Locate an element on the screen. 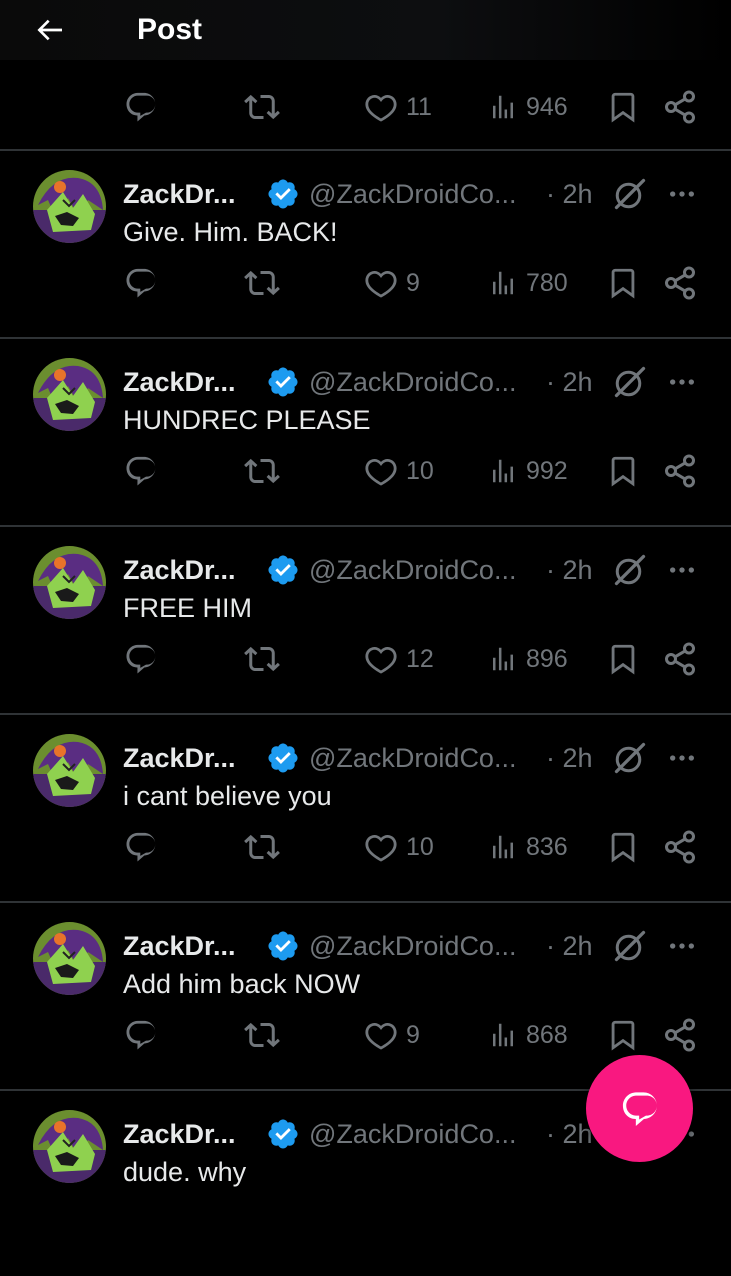  views-button: 946 is located at coordinates (528, 107).